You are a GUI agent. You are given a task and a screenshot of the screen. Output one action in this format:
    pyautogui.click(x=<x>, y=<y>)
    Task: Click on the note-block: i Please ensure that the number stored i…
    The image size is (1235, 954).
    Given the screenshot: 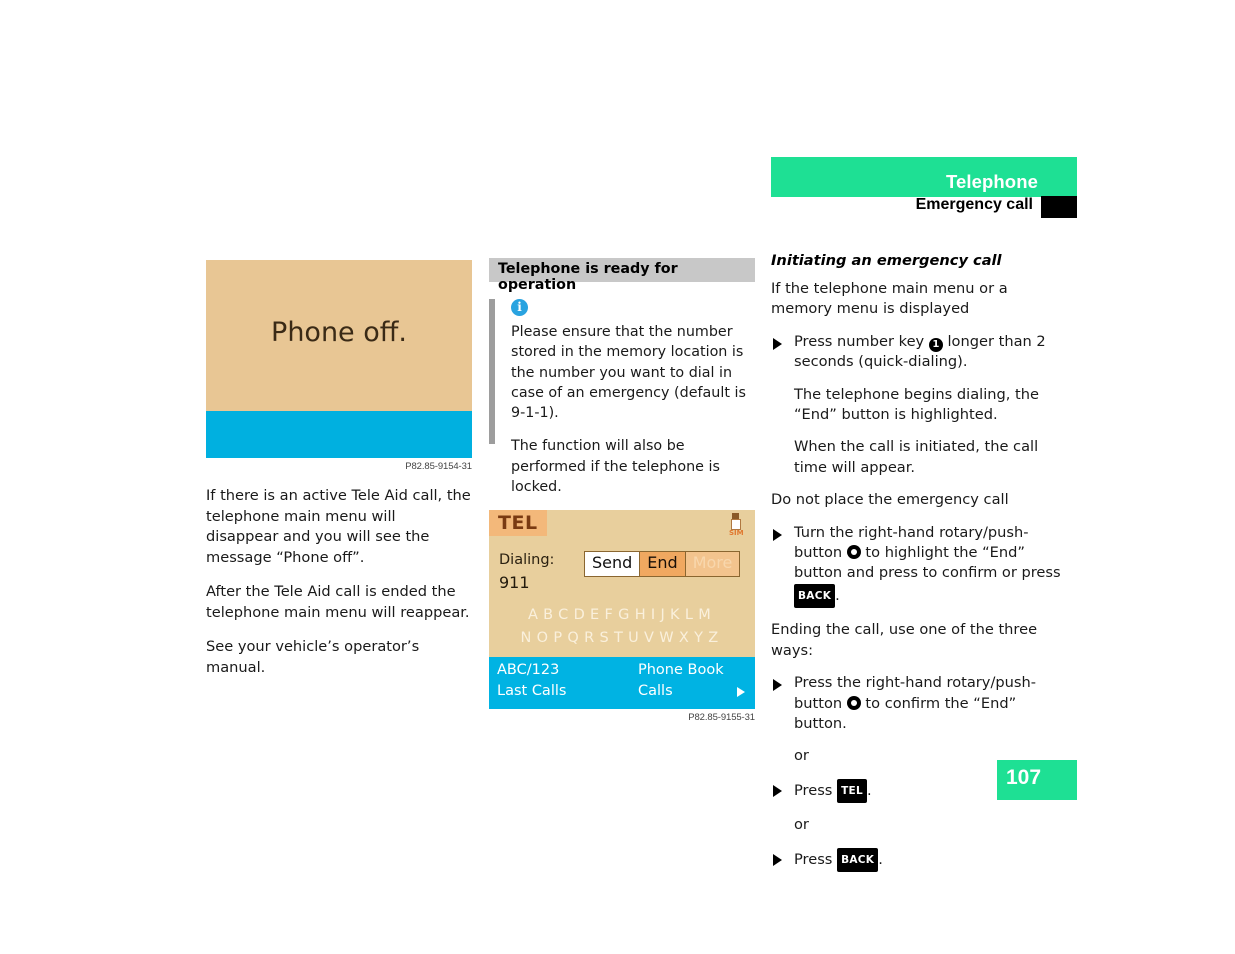 What is the action you would take?
    pyautogui.click(x=622, y=398)
    